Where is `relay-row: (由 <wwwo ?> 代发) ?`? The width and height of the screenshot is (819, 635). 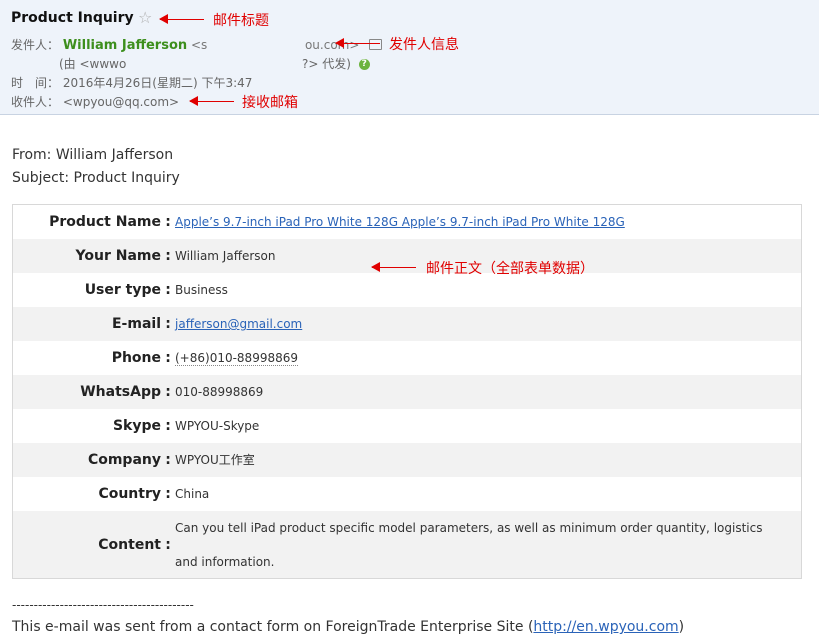 relay-row: (由 <wwwo ?> 代发) ? is located at coordinates (214, 63).